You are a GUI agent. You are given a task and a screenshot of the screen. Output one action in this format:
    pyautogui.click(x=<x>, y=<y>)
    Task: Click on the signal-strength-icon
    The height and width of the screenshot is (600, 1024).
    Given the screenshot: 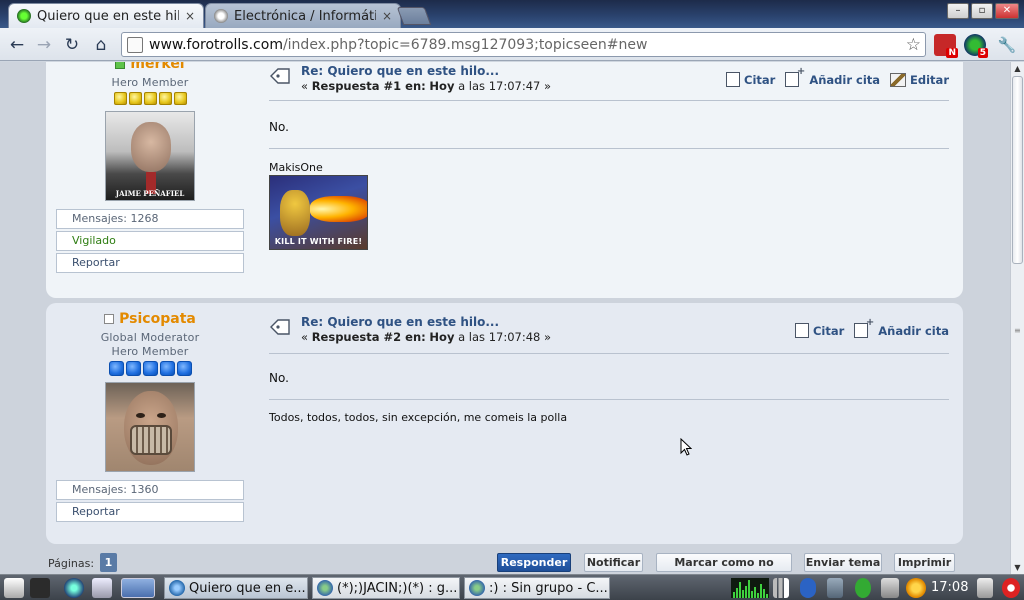 What is the action you would take?
    pyautogui.click(x=781, y=588)
    